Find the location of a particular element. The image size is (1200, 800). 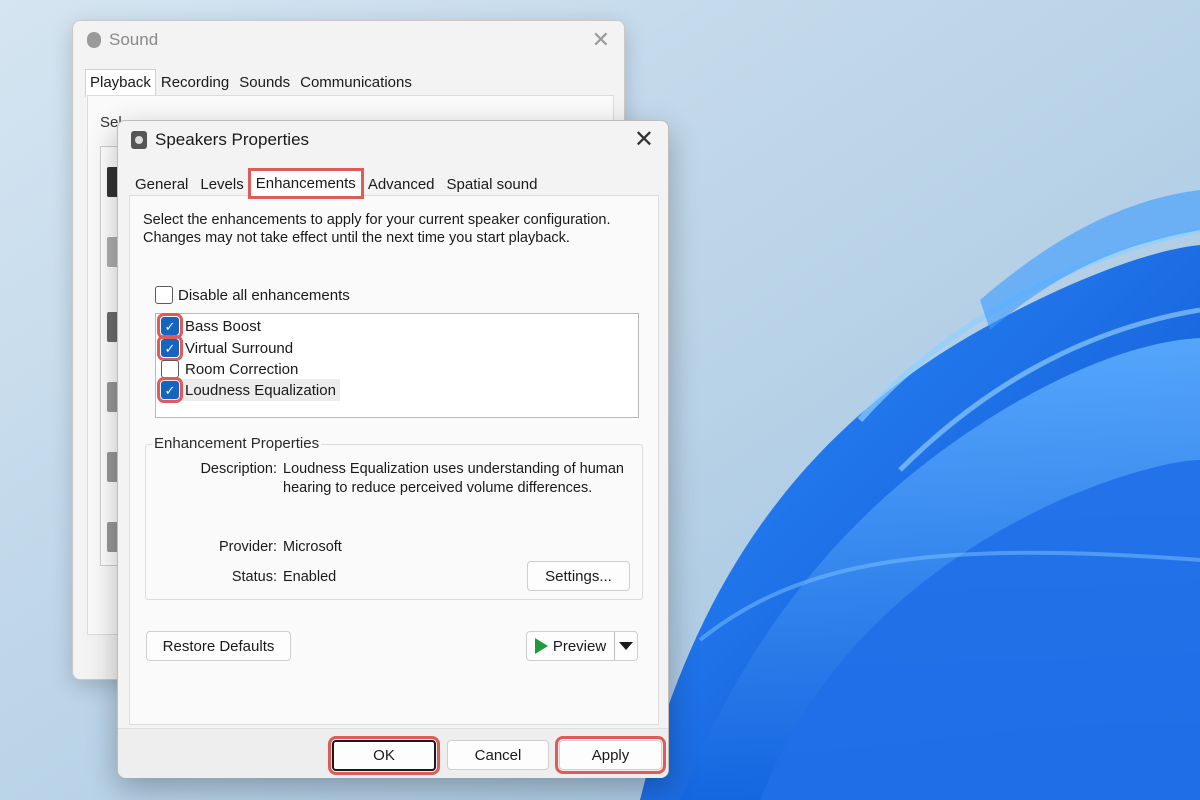

cancel-button: Cancel is located at coordinates (498, 755).